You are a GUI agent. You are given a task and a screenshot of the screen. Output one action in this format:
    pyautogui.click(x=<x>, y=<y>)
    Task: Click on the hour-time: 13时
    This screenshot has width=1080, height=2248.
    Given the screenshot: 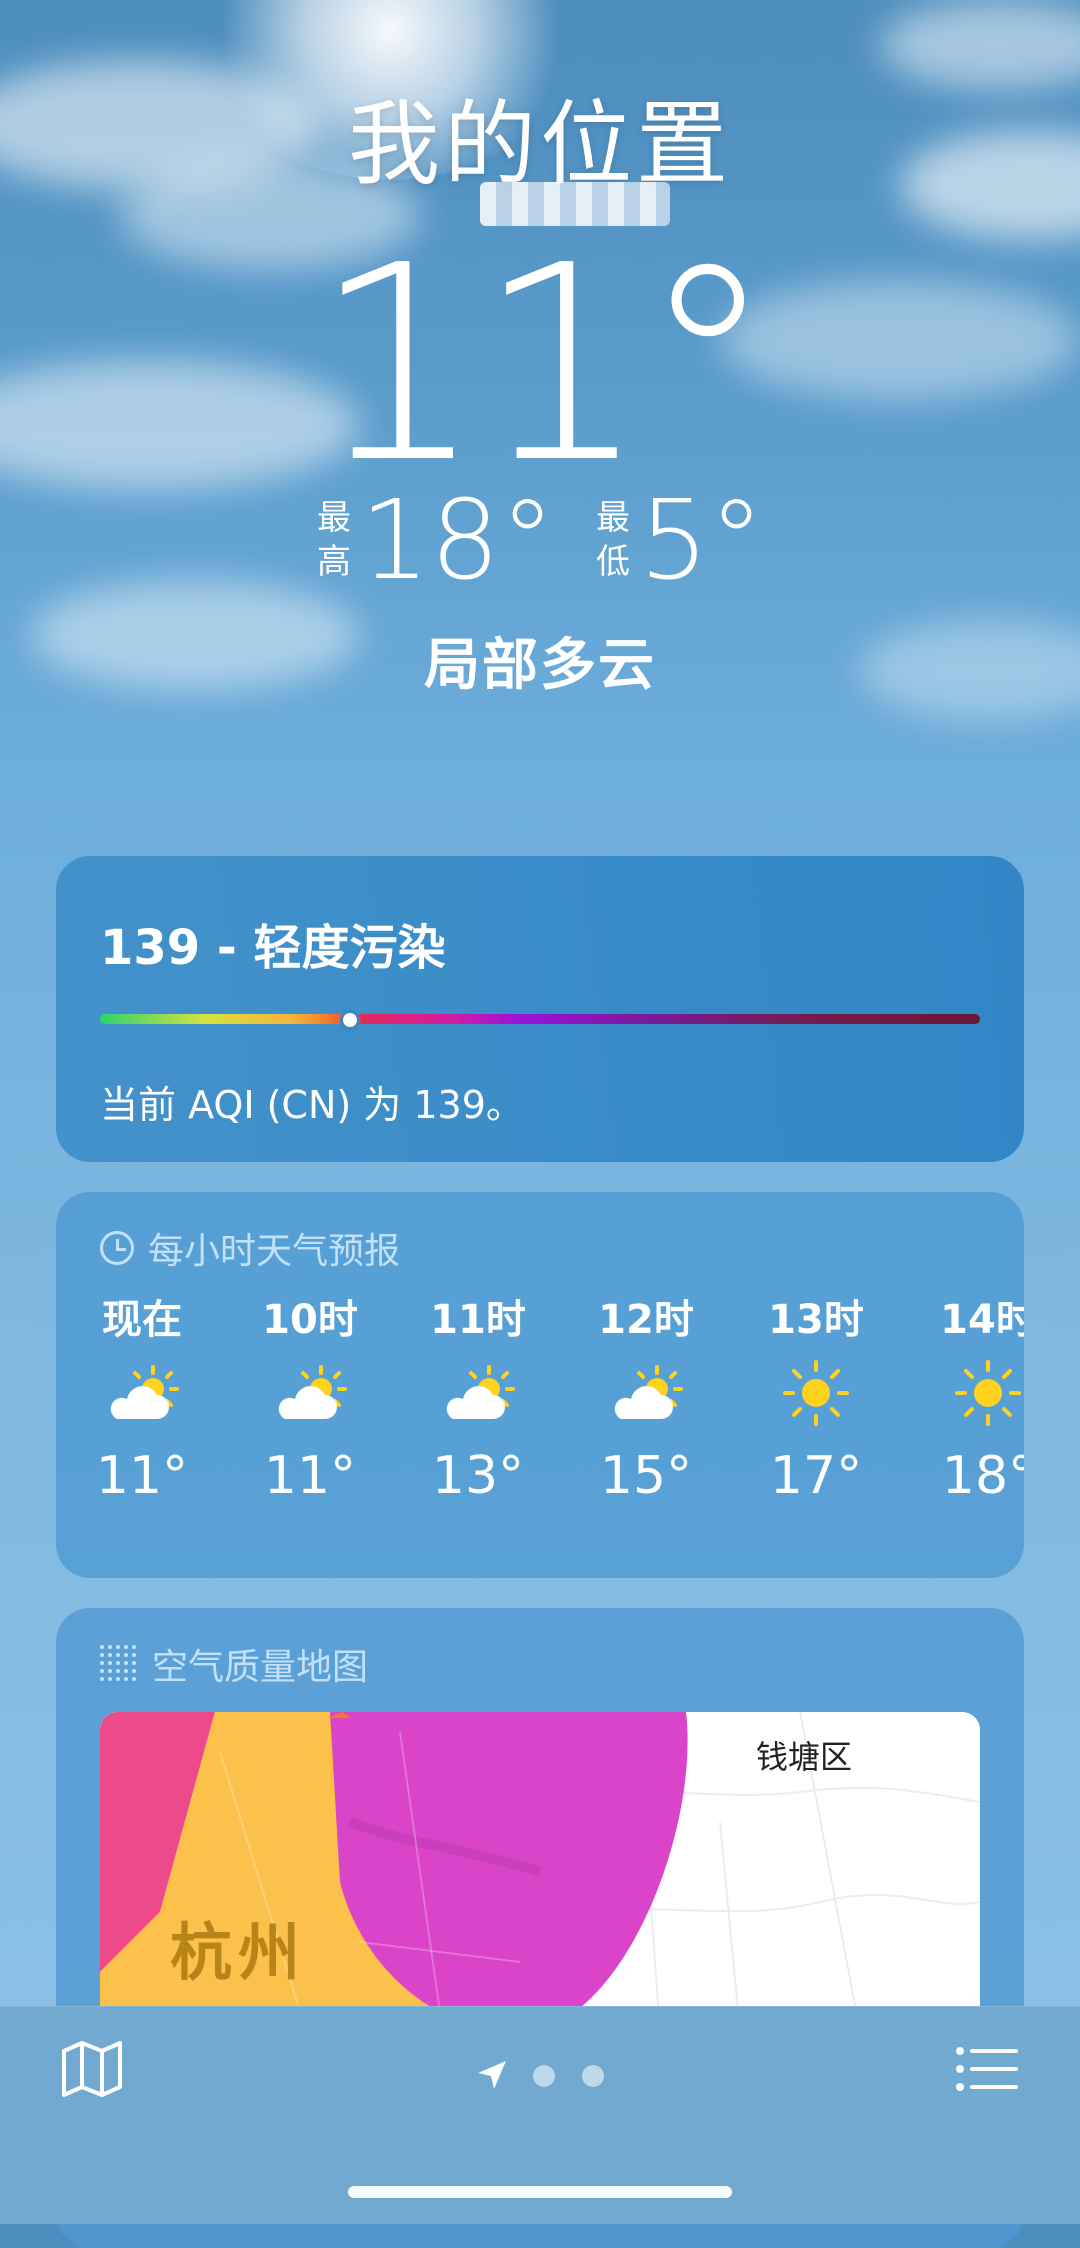 What is the action you would take?
    pyautogui.click(x=816, y=1320)
    